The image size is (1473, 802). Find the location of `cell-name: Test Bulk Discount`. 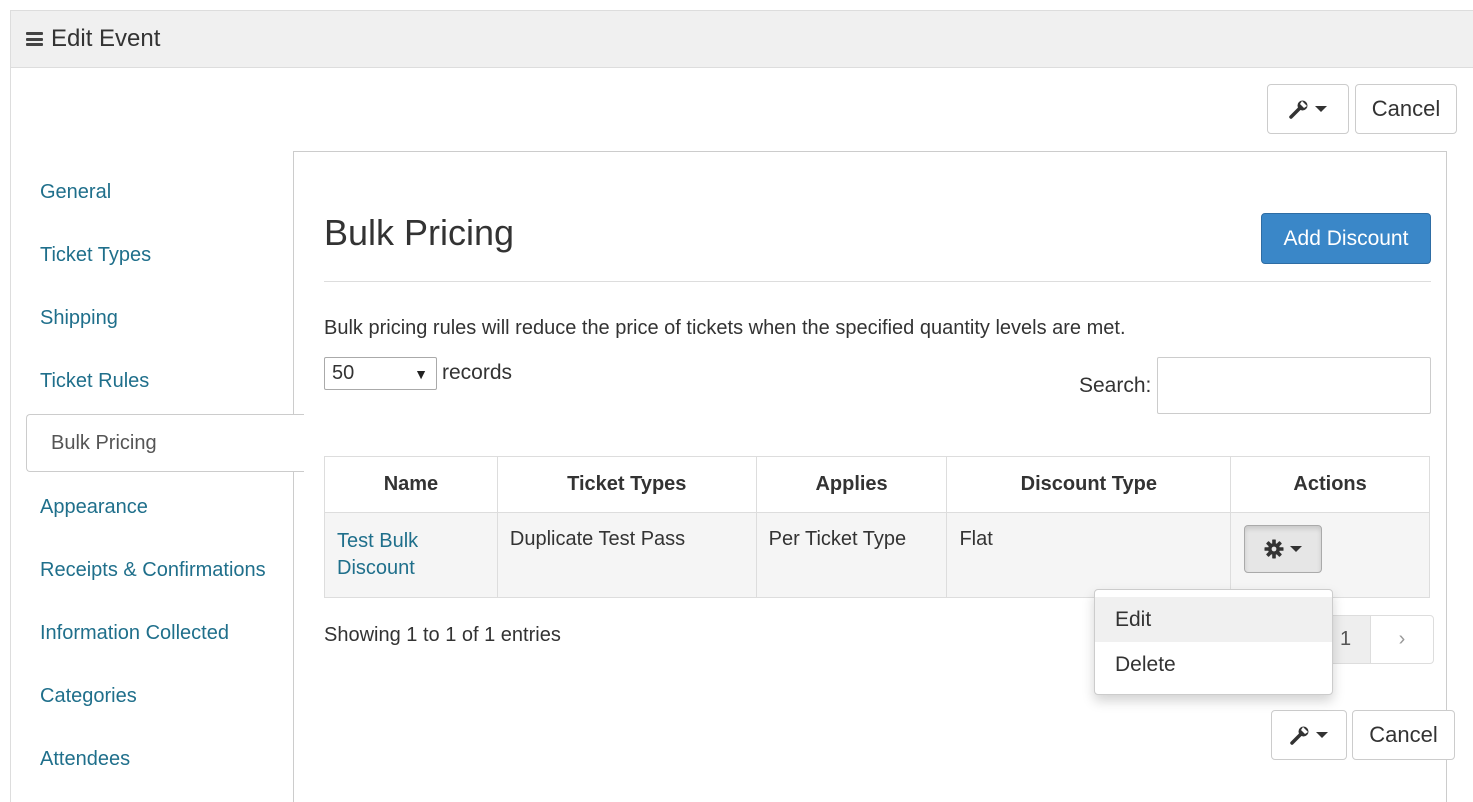

cell-name: Test Bulk Discount is located at coordinates (411, 555).